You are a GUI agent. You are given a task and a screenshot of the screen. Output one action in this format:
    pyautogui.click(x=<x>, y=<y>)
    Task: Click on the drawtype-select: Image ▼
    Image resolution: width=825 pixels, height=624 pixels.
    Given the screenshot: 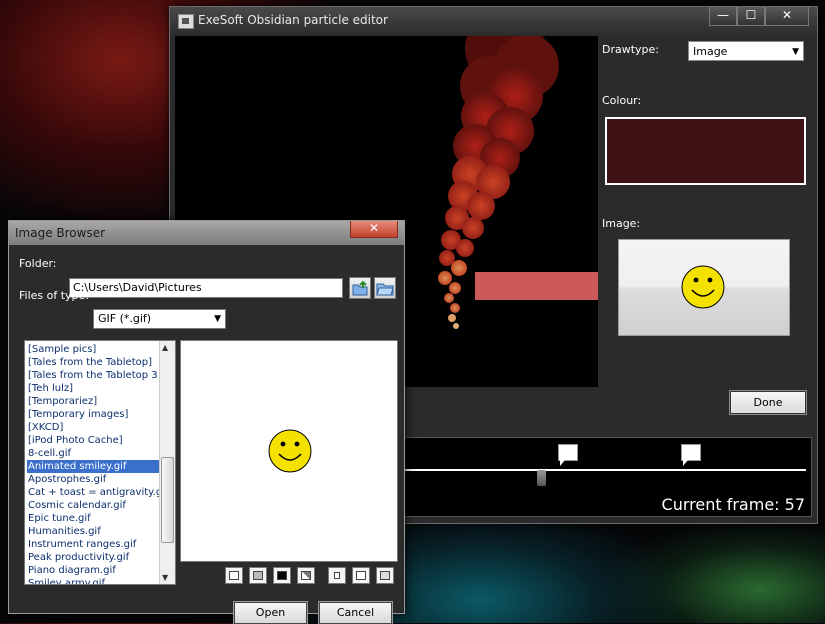 What is the action you would take?
    pyautogui.click(x=746, y=51)
    